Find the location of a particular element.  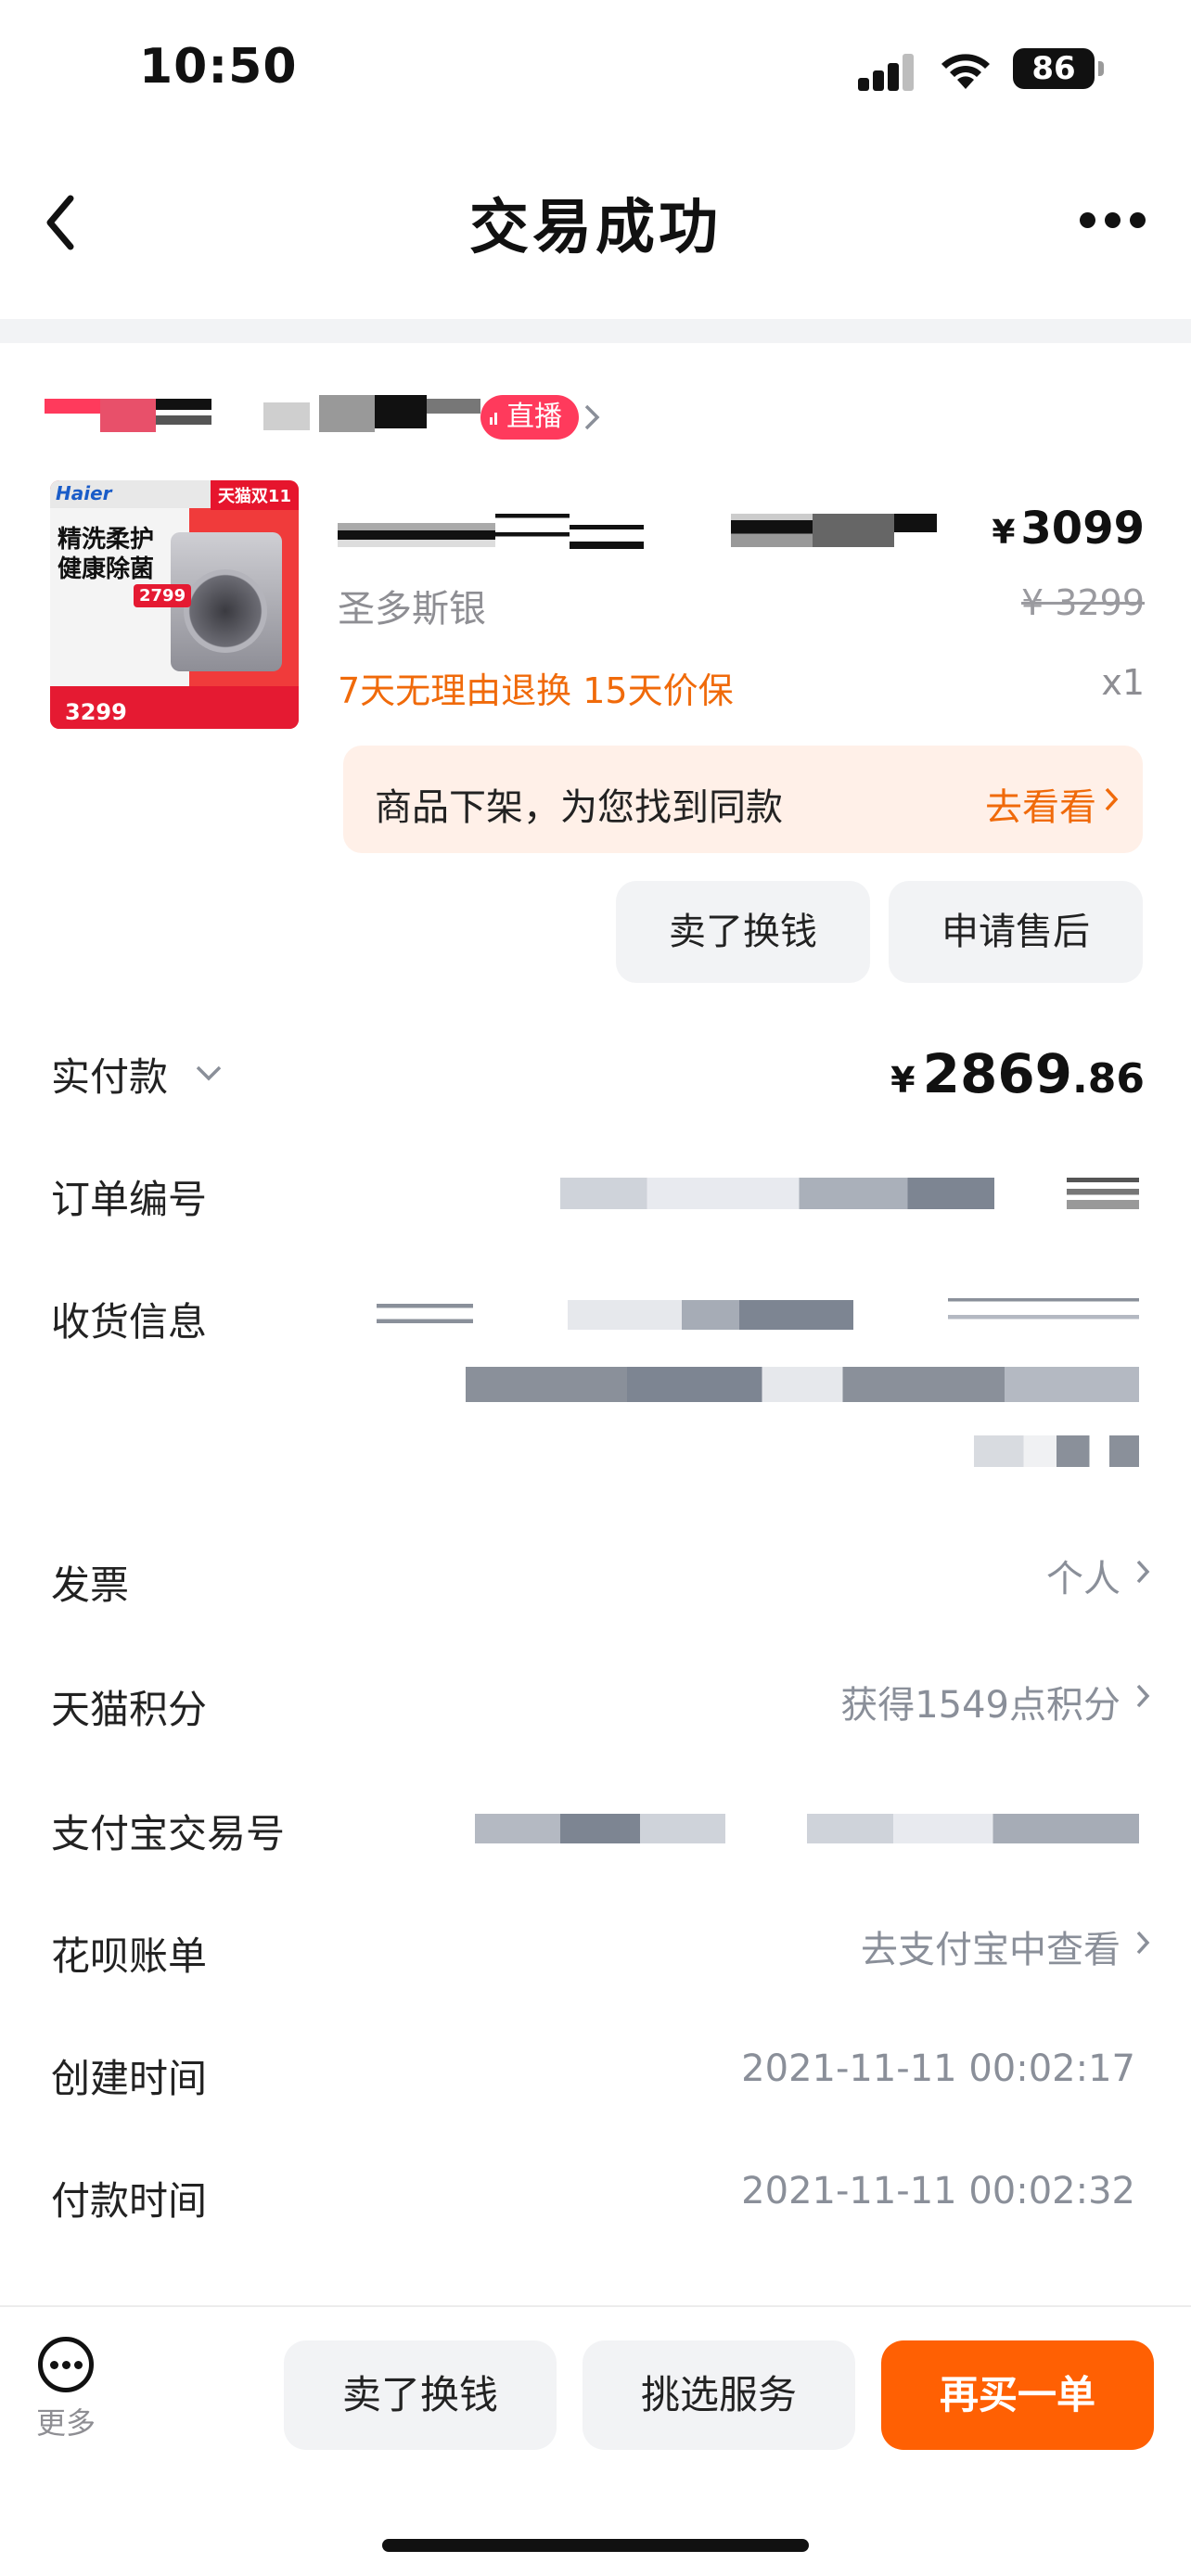

payment-integer: 2869 is located at coordinates (997, 1073).